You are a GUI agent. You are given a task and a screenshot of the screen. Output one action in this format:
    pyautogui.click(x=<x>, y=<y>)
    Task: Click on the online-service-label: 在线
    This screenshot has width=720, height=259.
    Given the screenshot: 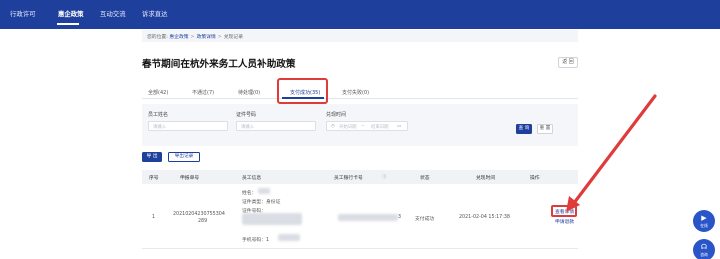 What is the action you would take?
    pyautogui.click(x=704, y=225)
    